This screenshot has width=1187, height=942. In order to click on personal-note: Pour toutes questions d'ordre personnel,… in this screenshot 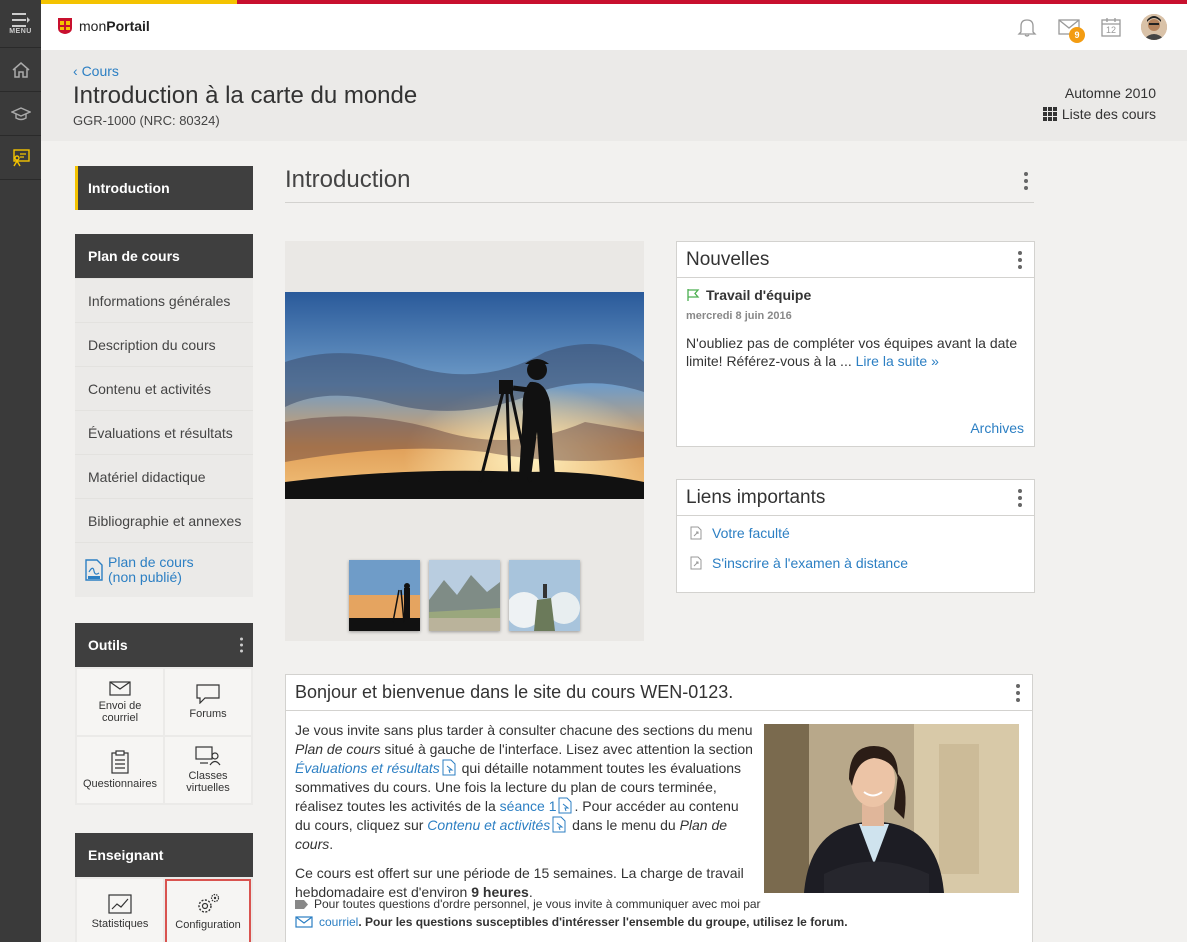, I will do `click(528, 904)`.